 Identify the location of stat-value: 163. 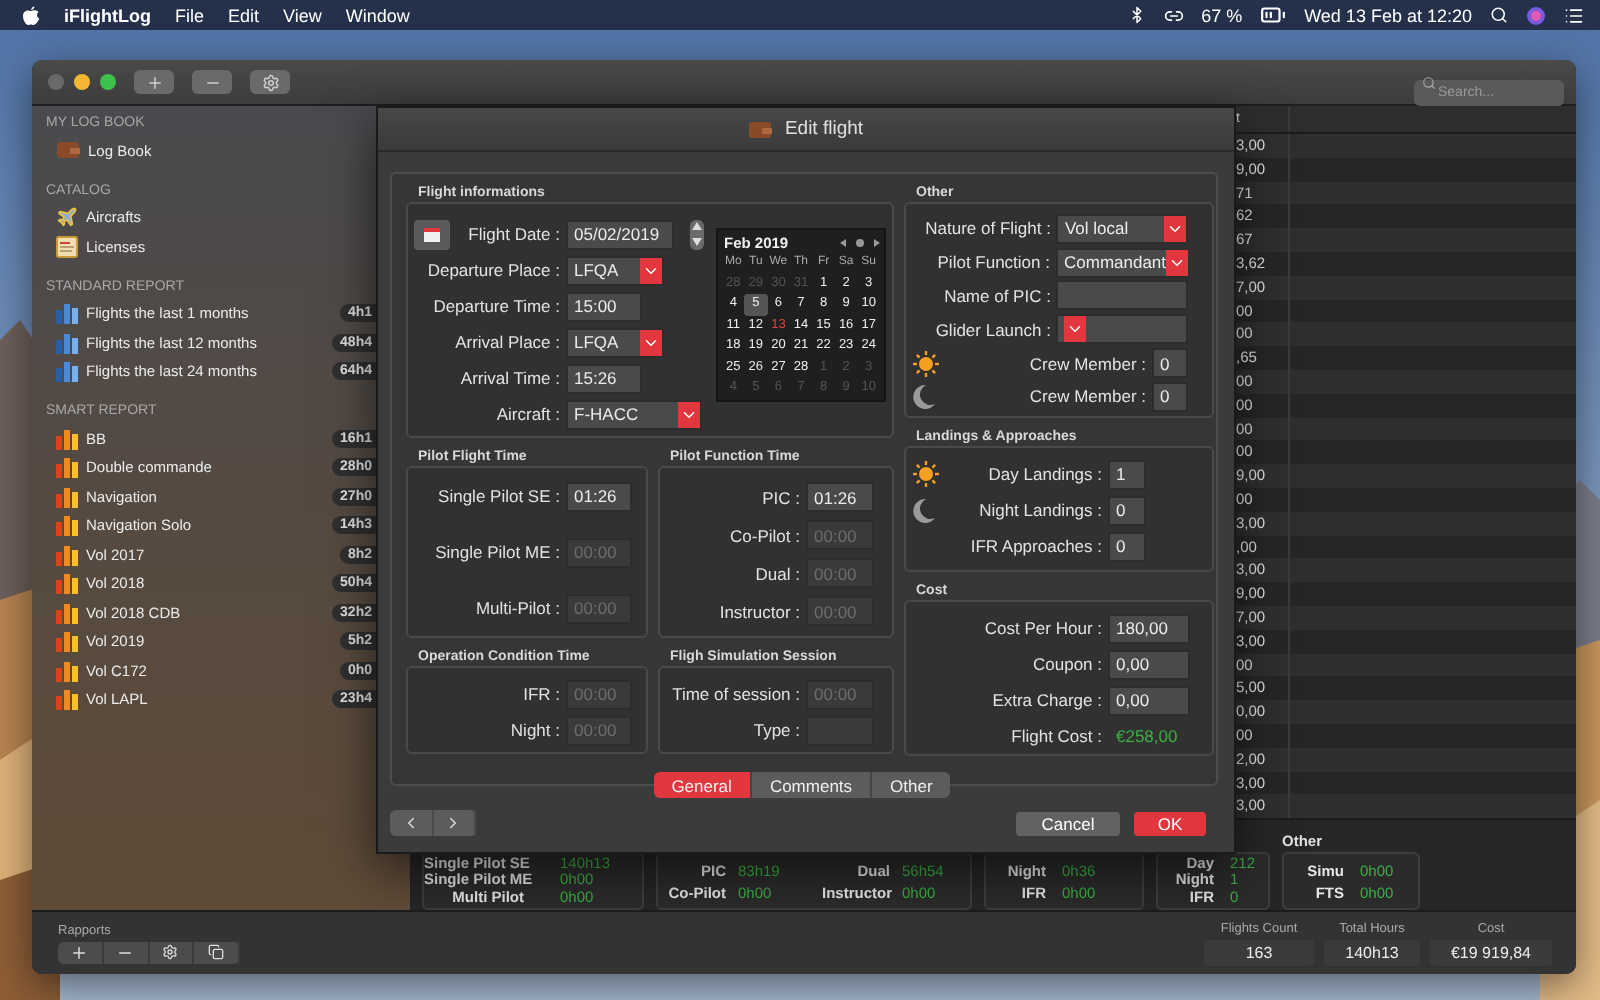
(1259, 952).